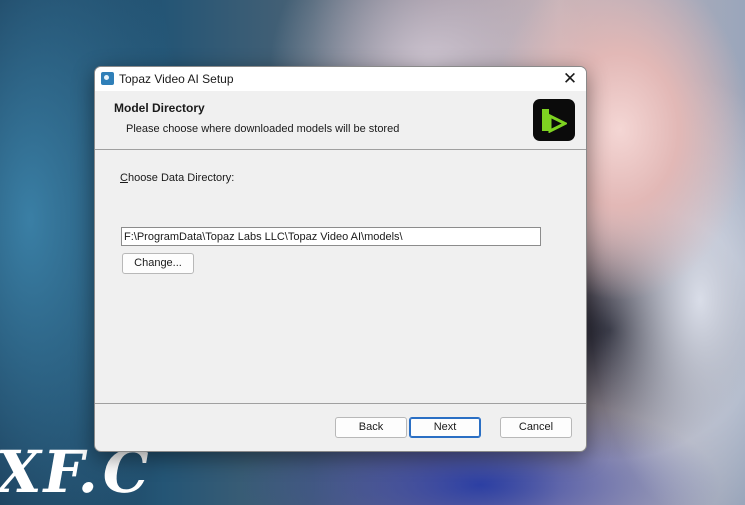 The image size is (745, 505). I want to click on installer-app-icon, so click(107, 78).